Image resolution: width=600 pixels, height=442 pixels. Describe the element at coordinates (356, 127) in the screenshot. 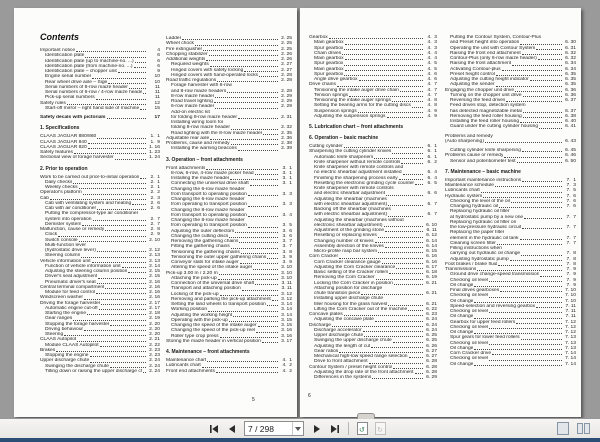

I see `toc-section-header: 5. Lubrication chart – front attachments` at that location.